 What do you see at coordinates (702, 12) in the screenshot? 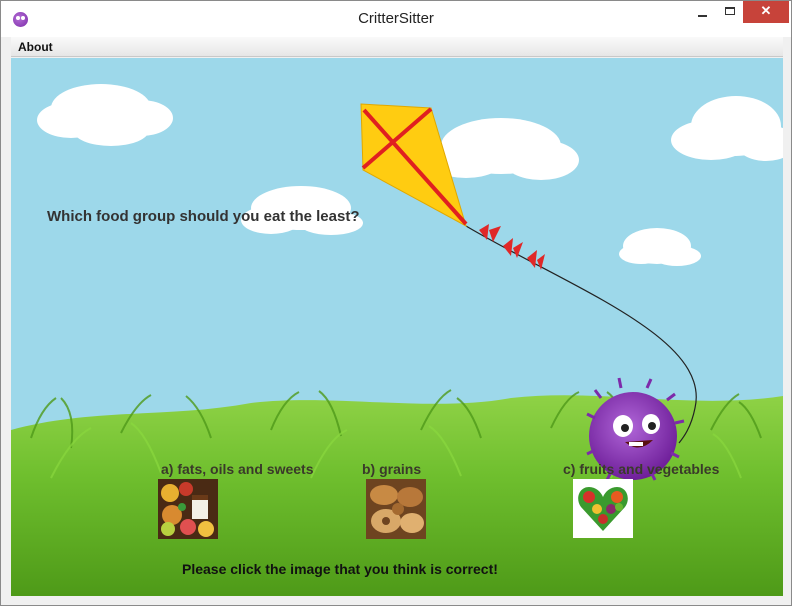
I see `minimize-button` at bounding box center [702, 12].